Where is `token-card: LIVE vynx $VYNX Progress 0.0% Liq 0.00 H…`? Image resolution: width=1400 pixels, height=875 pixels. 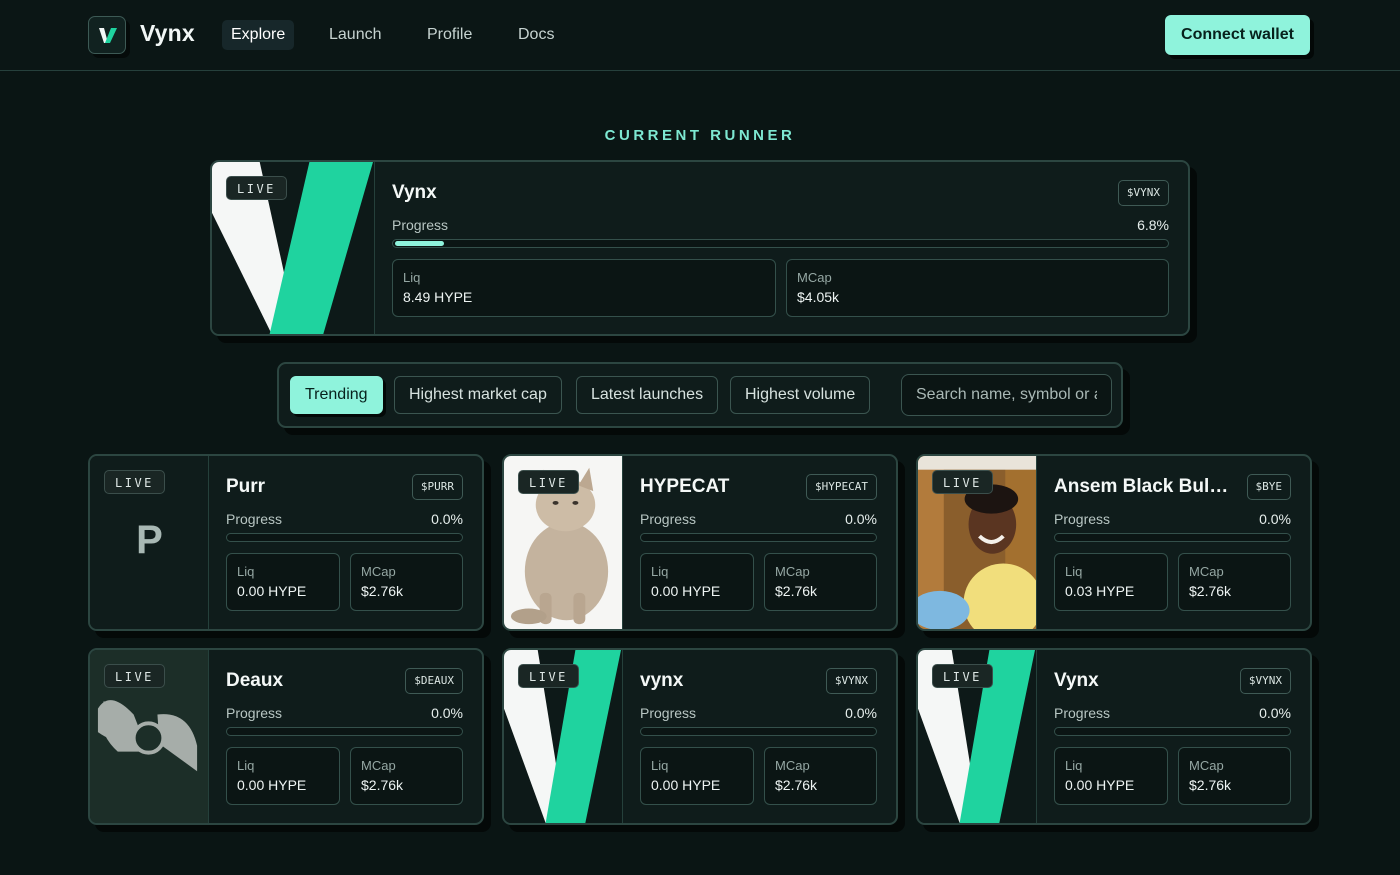 token-card: LIVE vynx $VYNX Progress 0.0% Liq 0.00 H… is located at coordinates (700, 736).